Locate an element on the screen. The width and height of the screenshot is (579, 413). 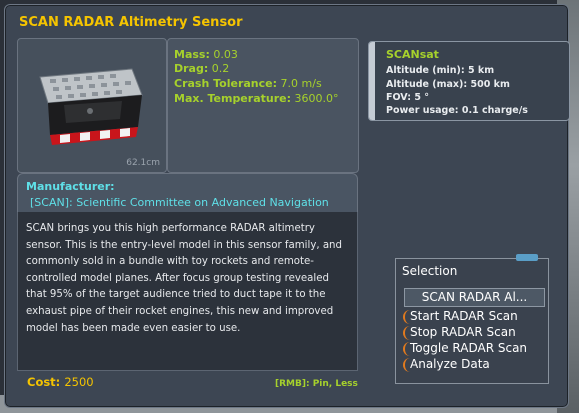
module-line: Power usage: 0.1 charge/s is located at coordinates (457, 110).